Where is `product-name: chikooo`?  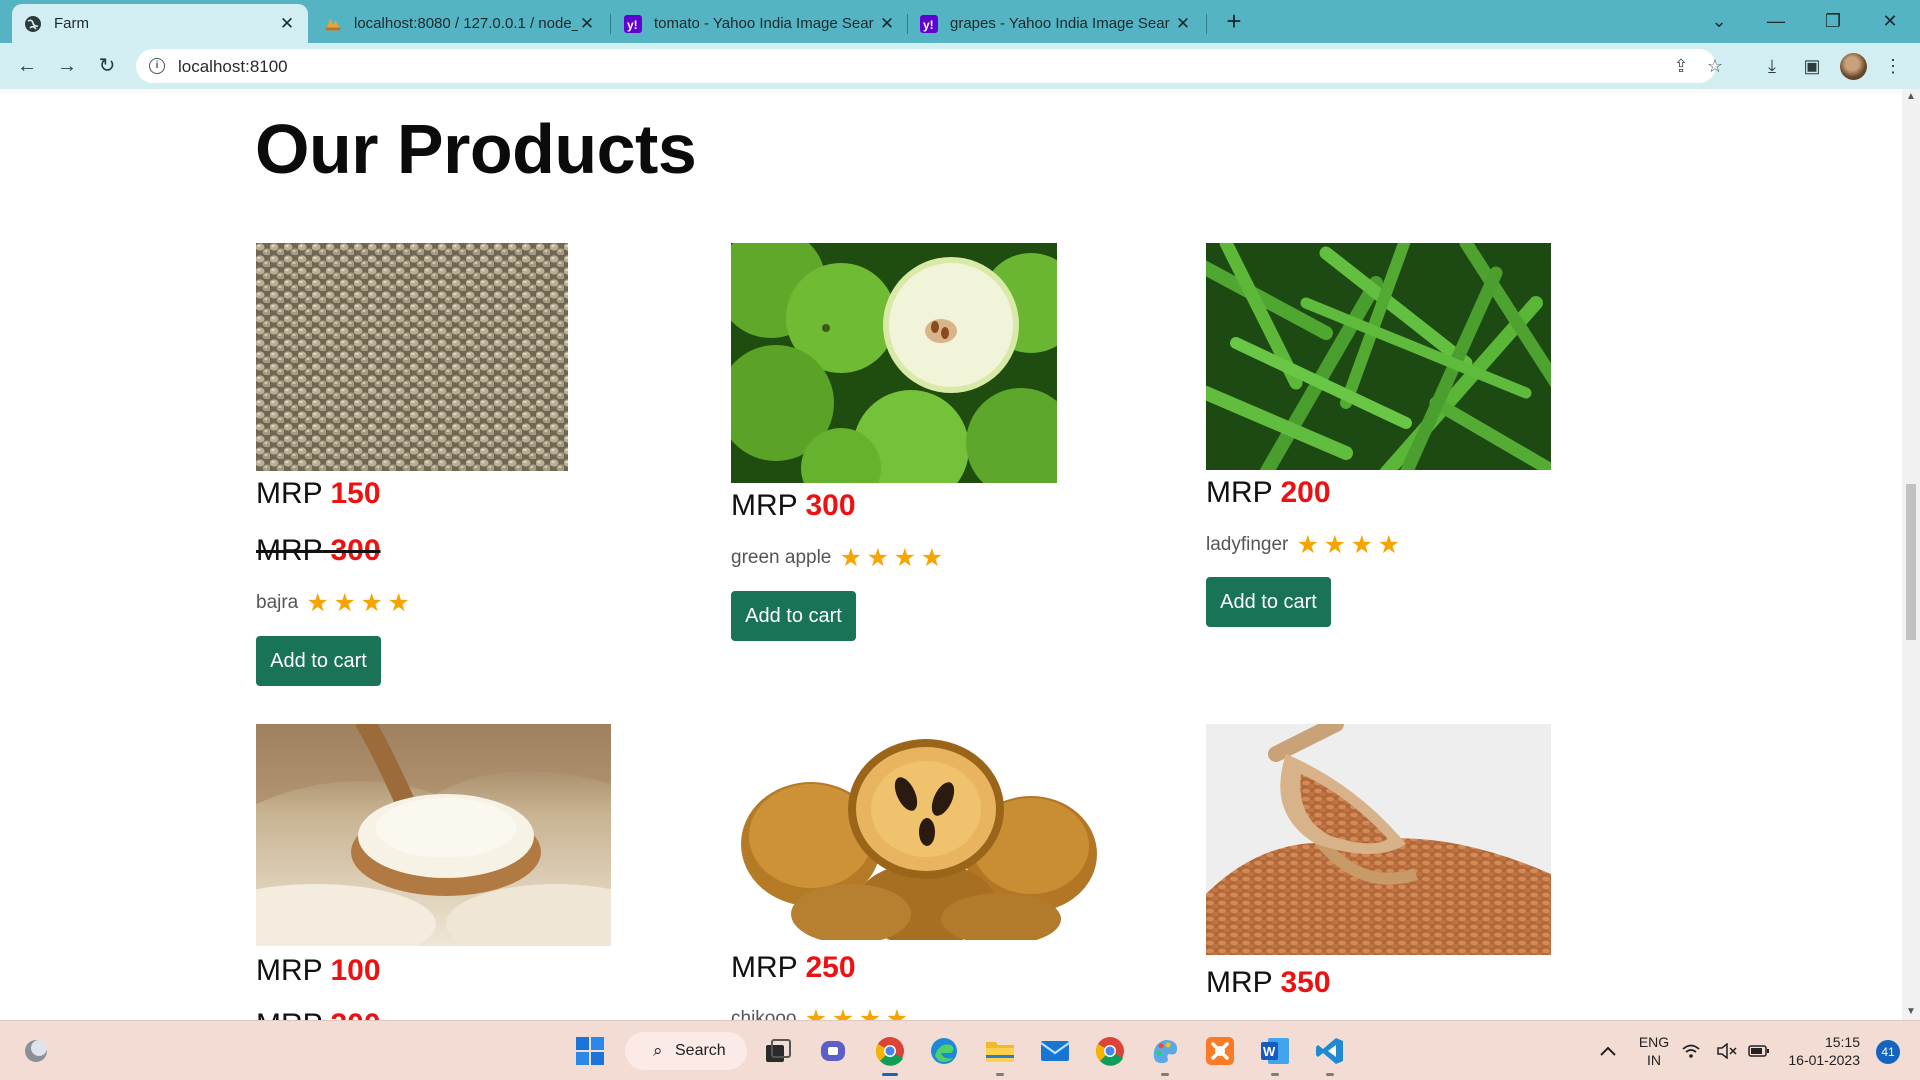
product-name: chikooo is located at coordinates (764, 1014).